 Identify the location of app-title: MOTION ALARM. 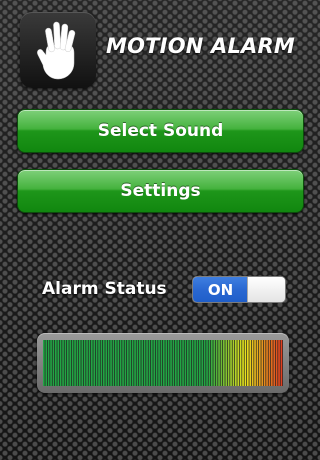
(200, 46).